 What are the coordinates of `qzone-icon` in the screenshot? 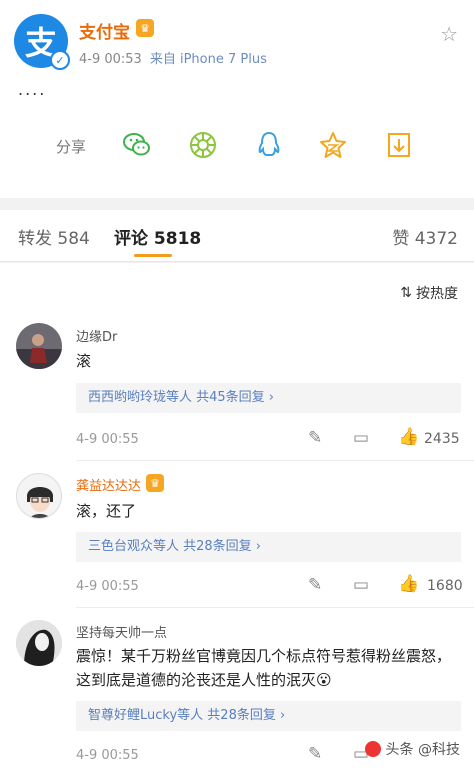 It's located at (333, 145).